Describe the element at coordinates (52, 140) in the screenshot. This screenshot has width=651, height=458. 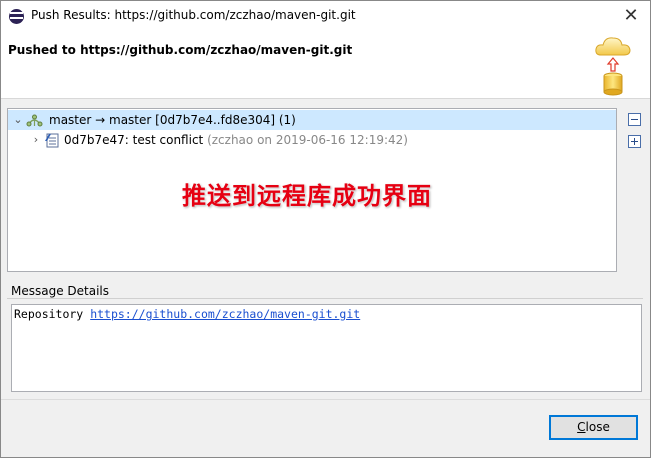
I see `commit-icon` at that location.